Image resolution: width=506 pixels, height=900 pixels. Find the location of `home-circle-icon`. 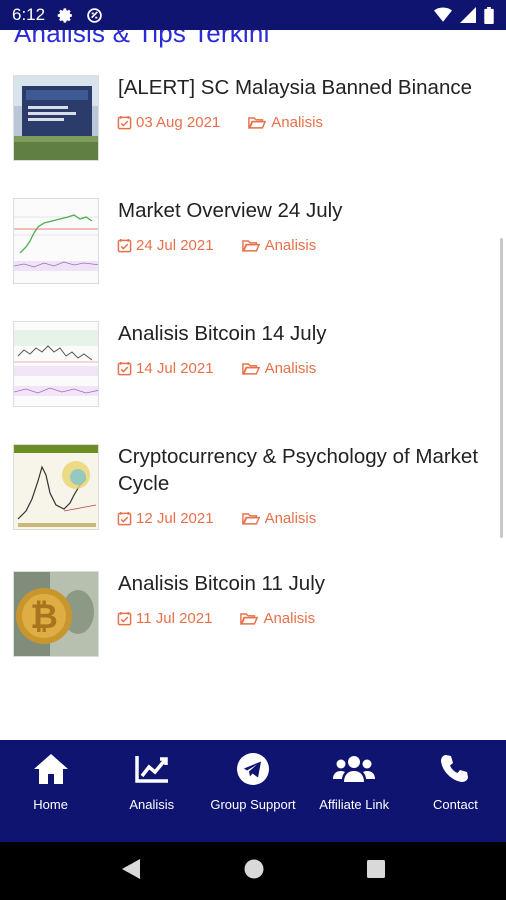

home-circle-icon is located at coordinates (254, 871).